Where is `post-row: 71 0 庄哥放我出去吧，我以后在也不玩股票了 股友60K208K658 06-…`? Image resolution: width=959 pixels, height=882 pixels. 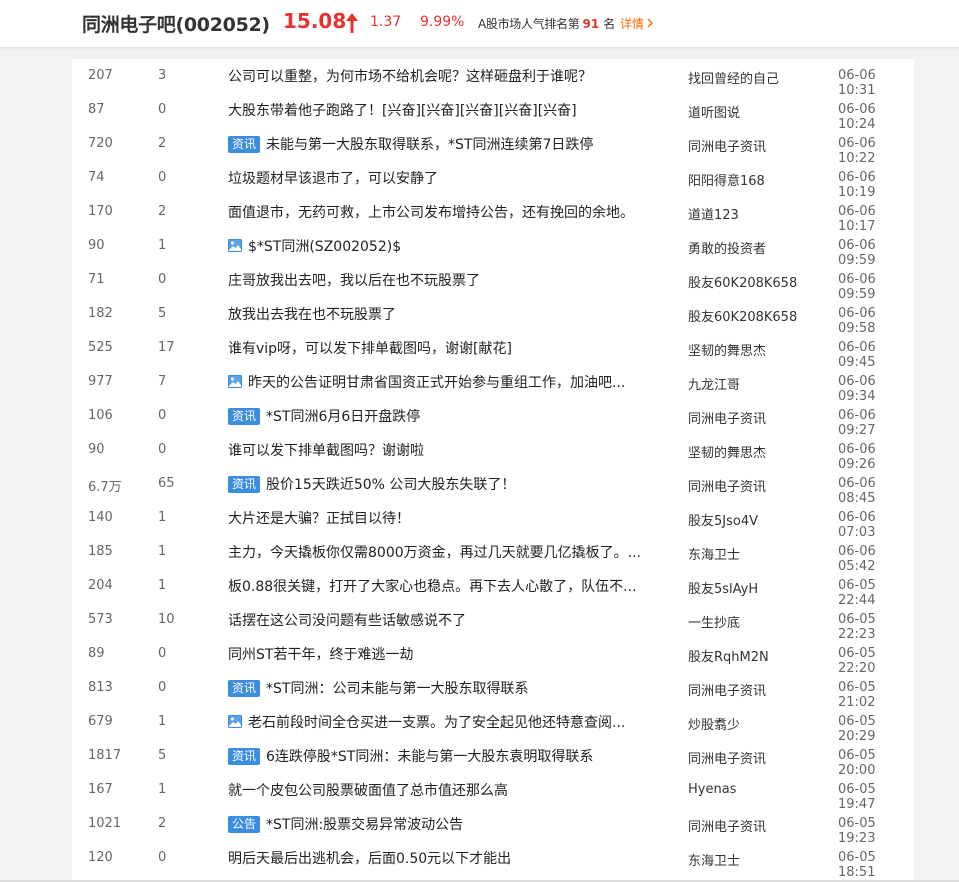
post-row: 71 0 庄哥放我出去吧，我以后在也不玩股票了 股友60K208K658 06-… is located at coordinates (493, 282).